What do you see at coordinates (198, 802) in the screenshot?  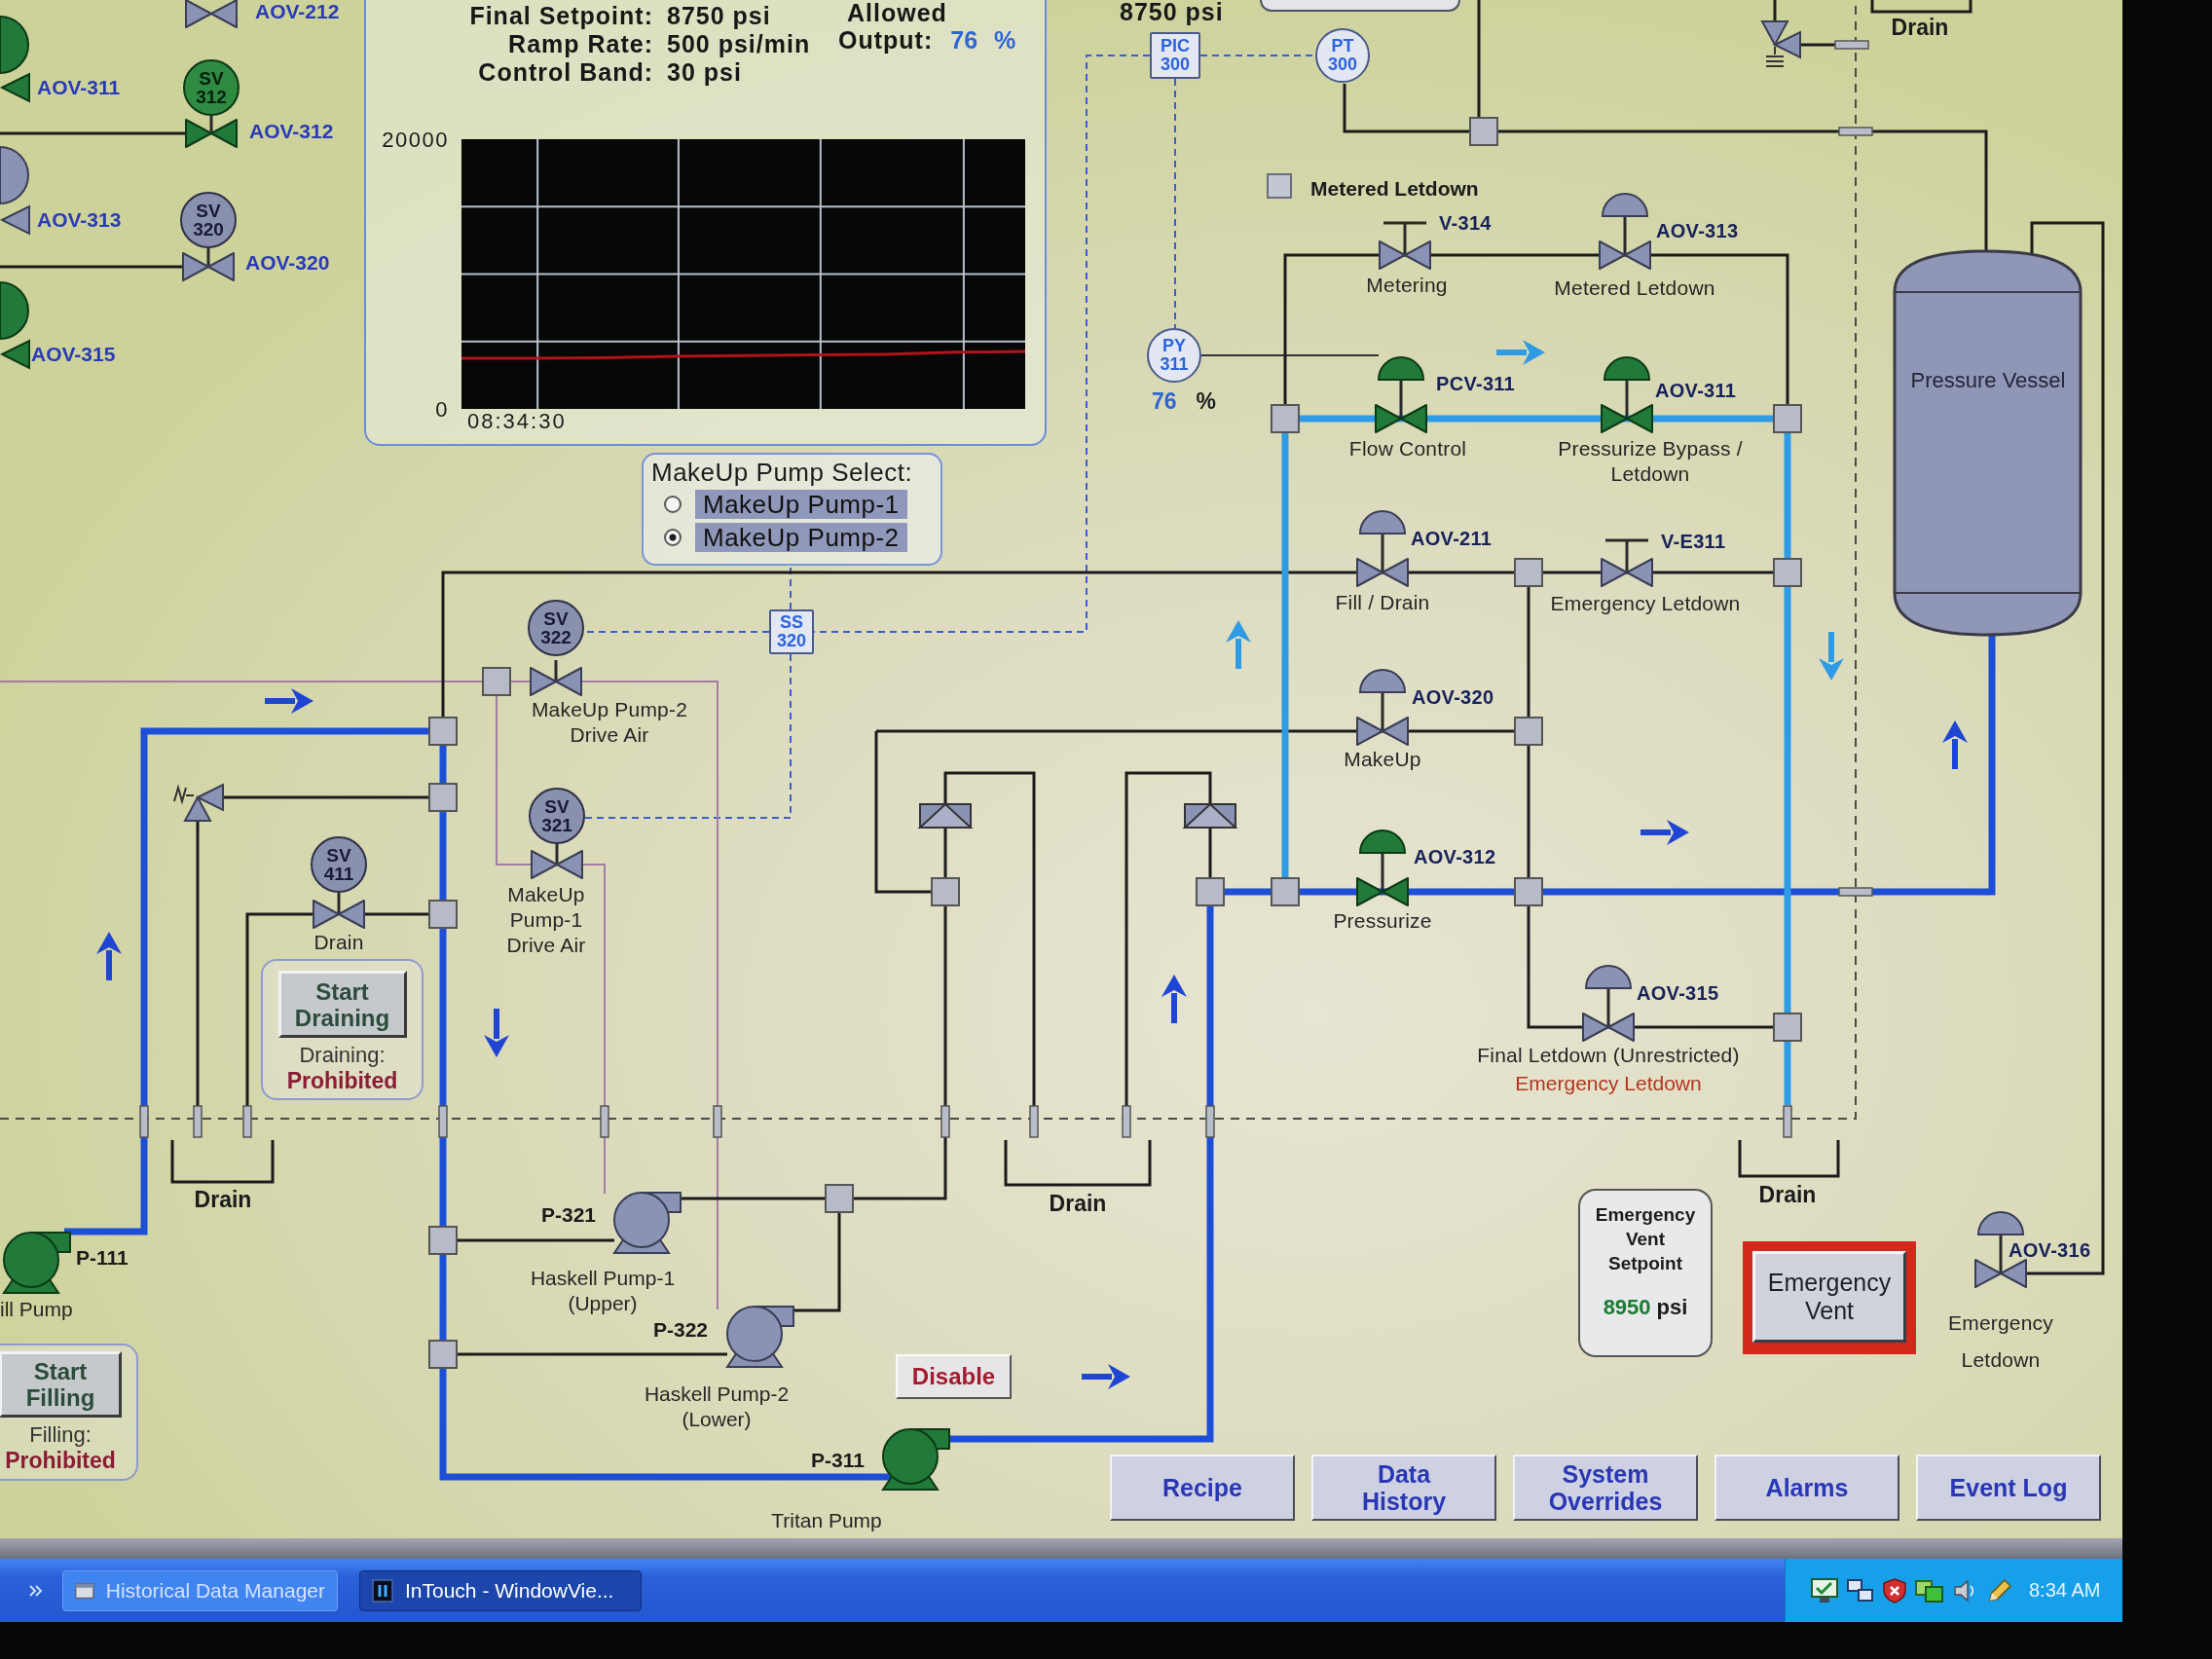 I see `relief-valve-icon` at bounding box center [198, 802].